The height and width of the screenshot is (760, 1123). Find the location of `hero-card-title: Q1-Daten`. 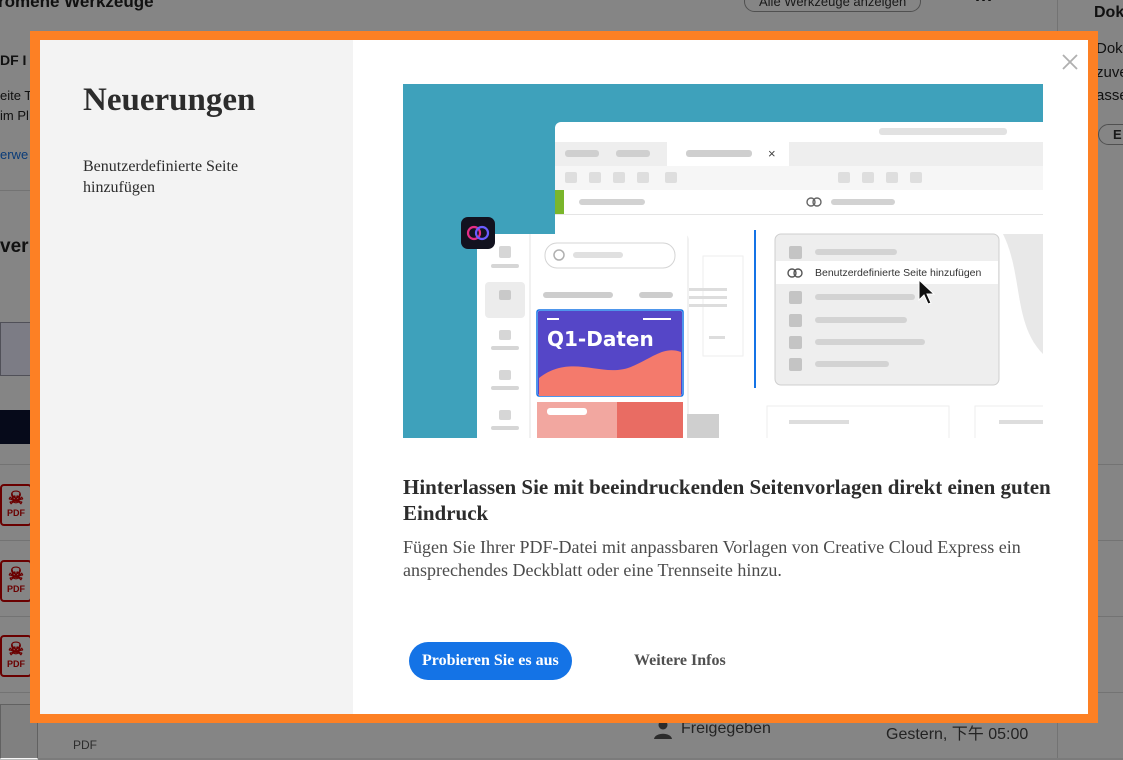

hero-card-title: Q1-Daten is located at coordinates (600, 339).